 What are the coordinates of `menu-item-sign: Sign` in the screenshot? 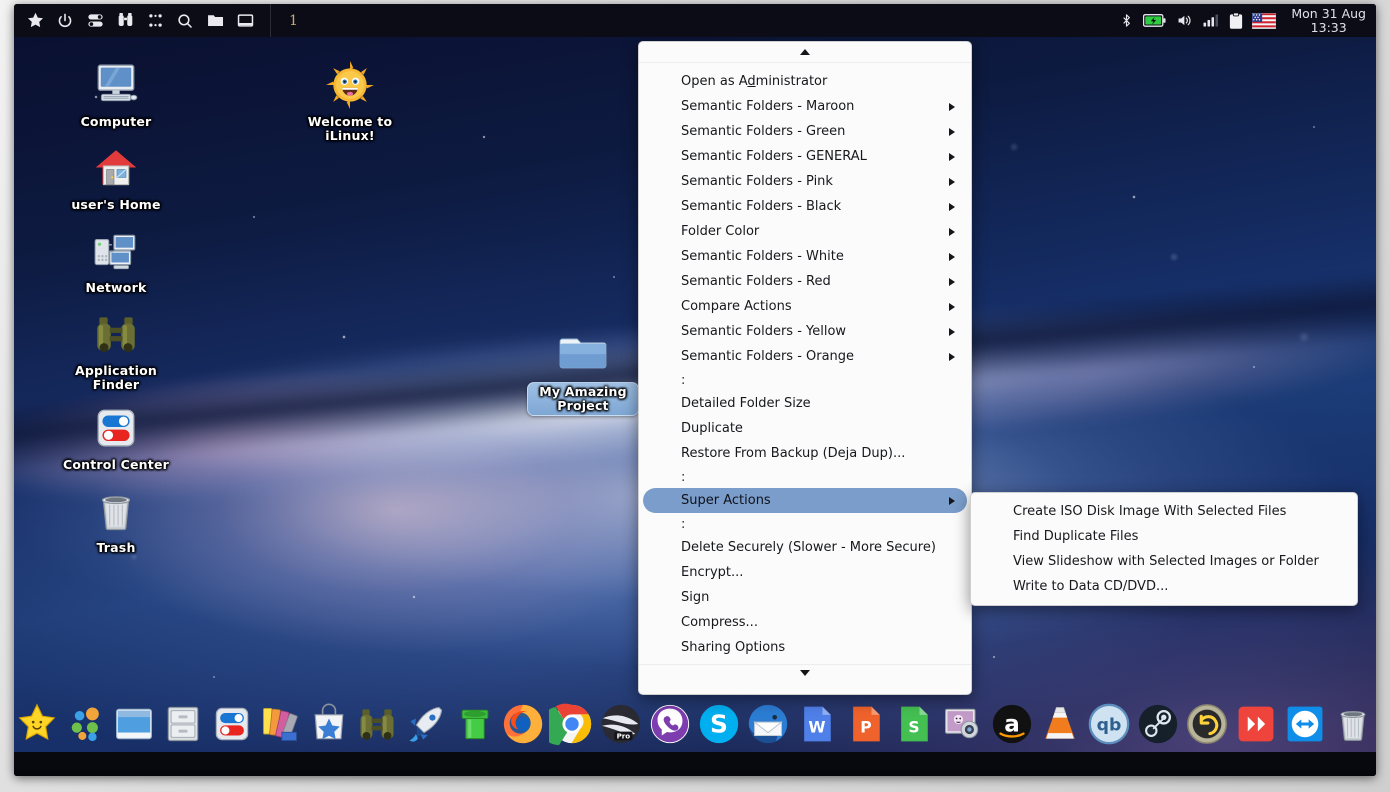 It's located at (805, 597).